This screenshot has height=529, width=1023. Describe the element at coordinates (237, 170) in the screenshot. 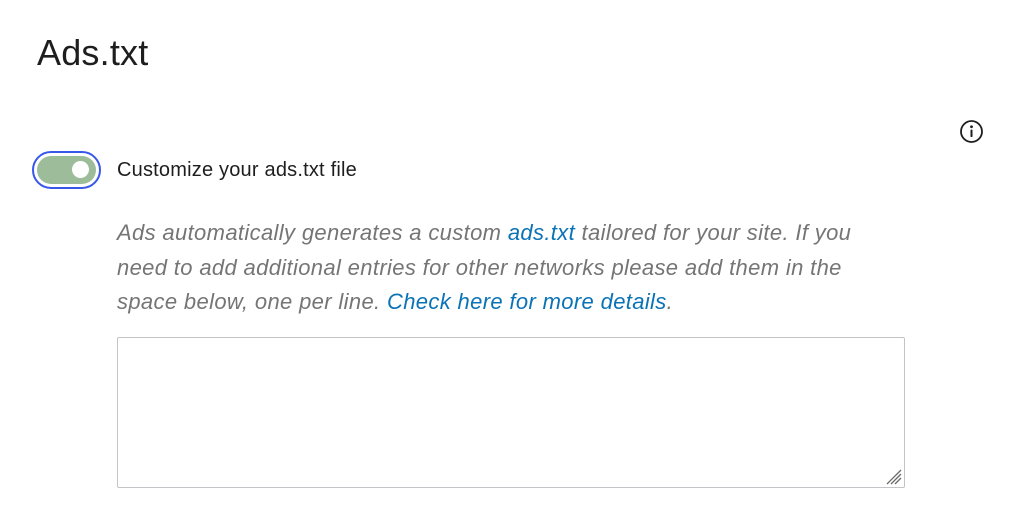

I see `toggle-label: Customize your ads.txt file` at that location.